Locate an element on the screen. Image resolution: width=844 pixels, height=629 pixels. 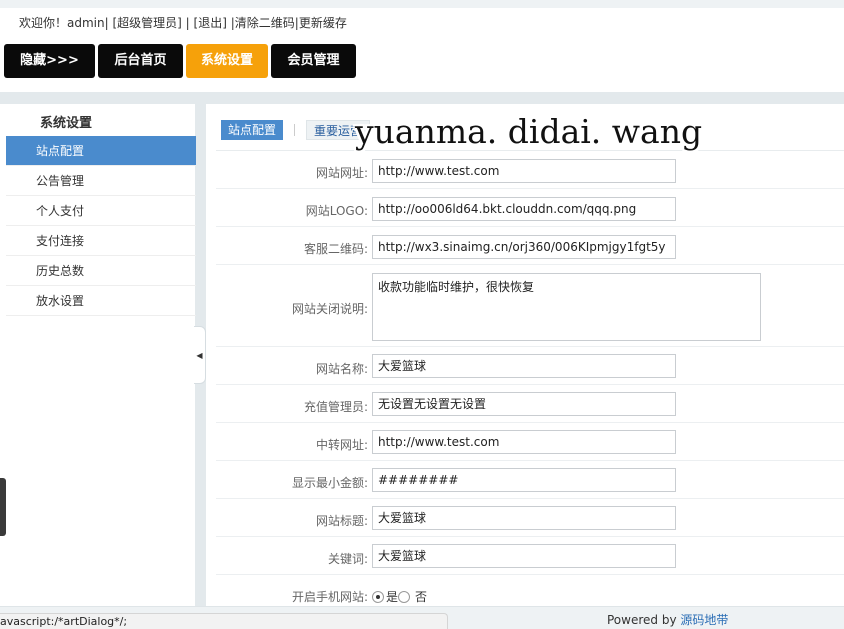
site-logo-label: 网站LOGO: is located at coordinates (336, 211).